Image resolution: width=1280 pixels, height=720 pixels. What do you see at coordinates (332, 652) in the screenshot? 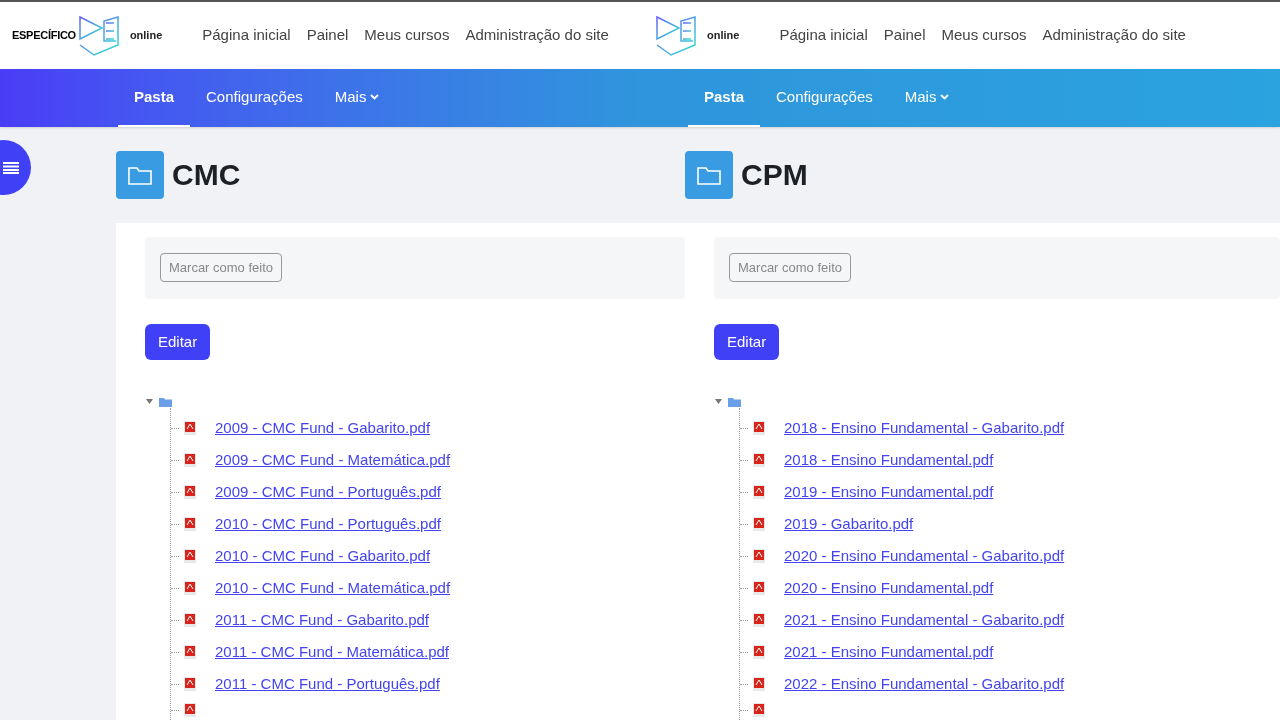
I see `file-link: 2011 - CMC Fund - Matemática.pdf` at bounding box center [332, 652].